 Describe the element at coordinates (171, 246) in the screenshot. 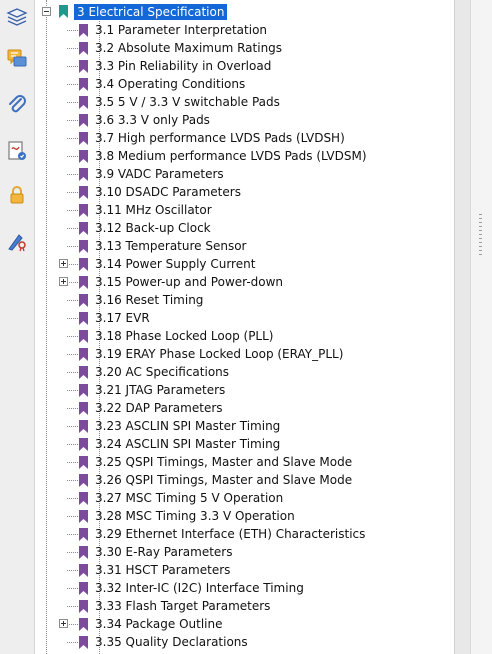

I see `tree-item-label: 3.13 Temperature Sensor` at that location.